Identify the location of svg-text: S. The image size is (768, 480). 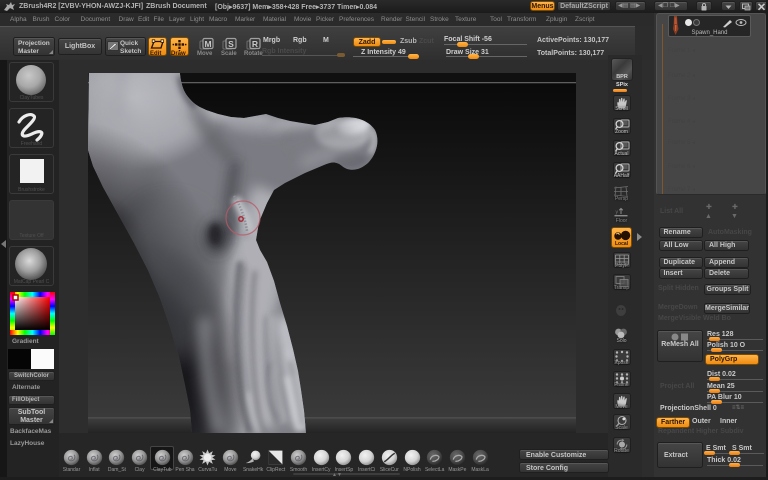
(231, 44).